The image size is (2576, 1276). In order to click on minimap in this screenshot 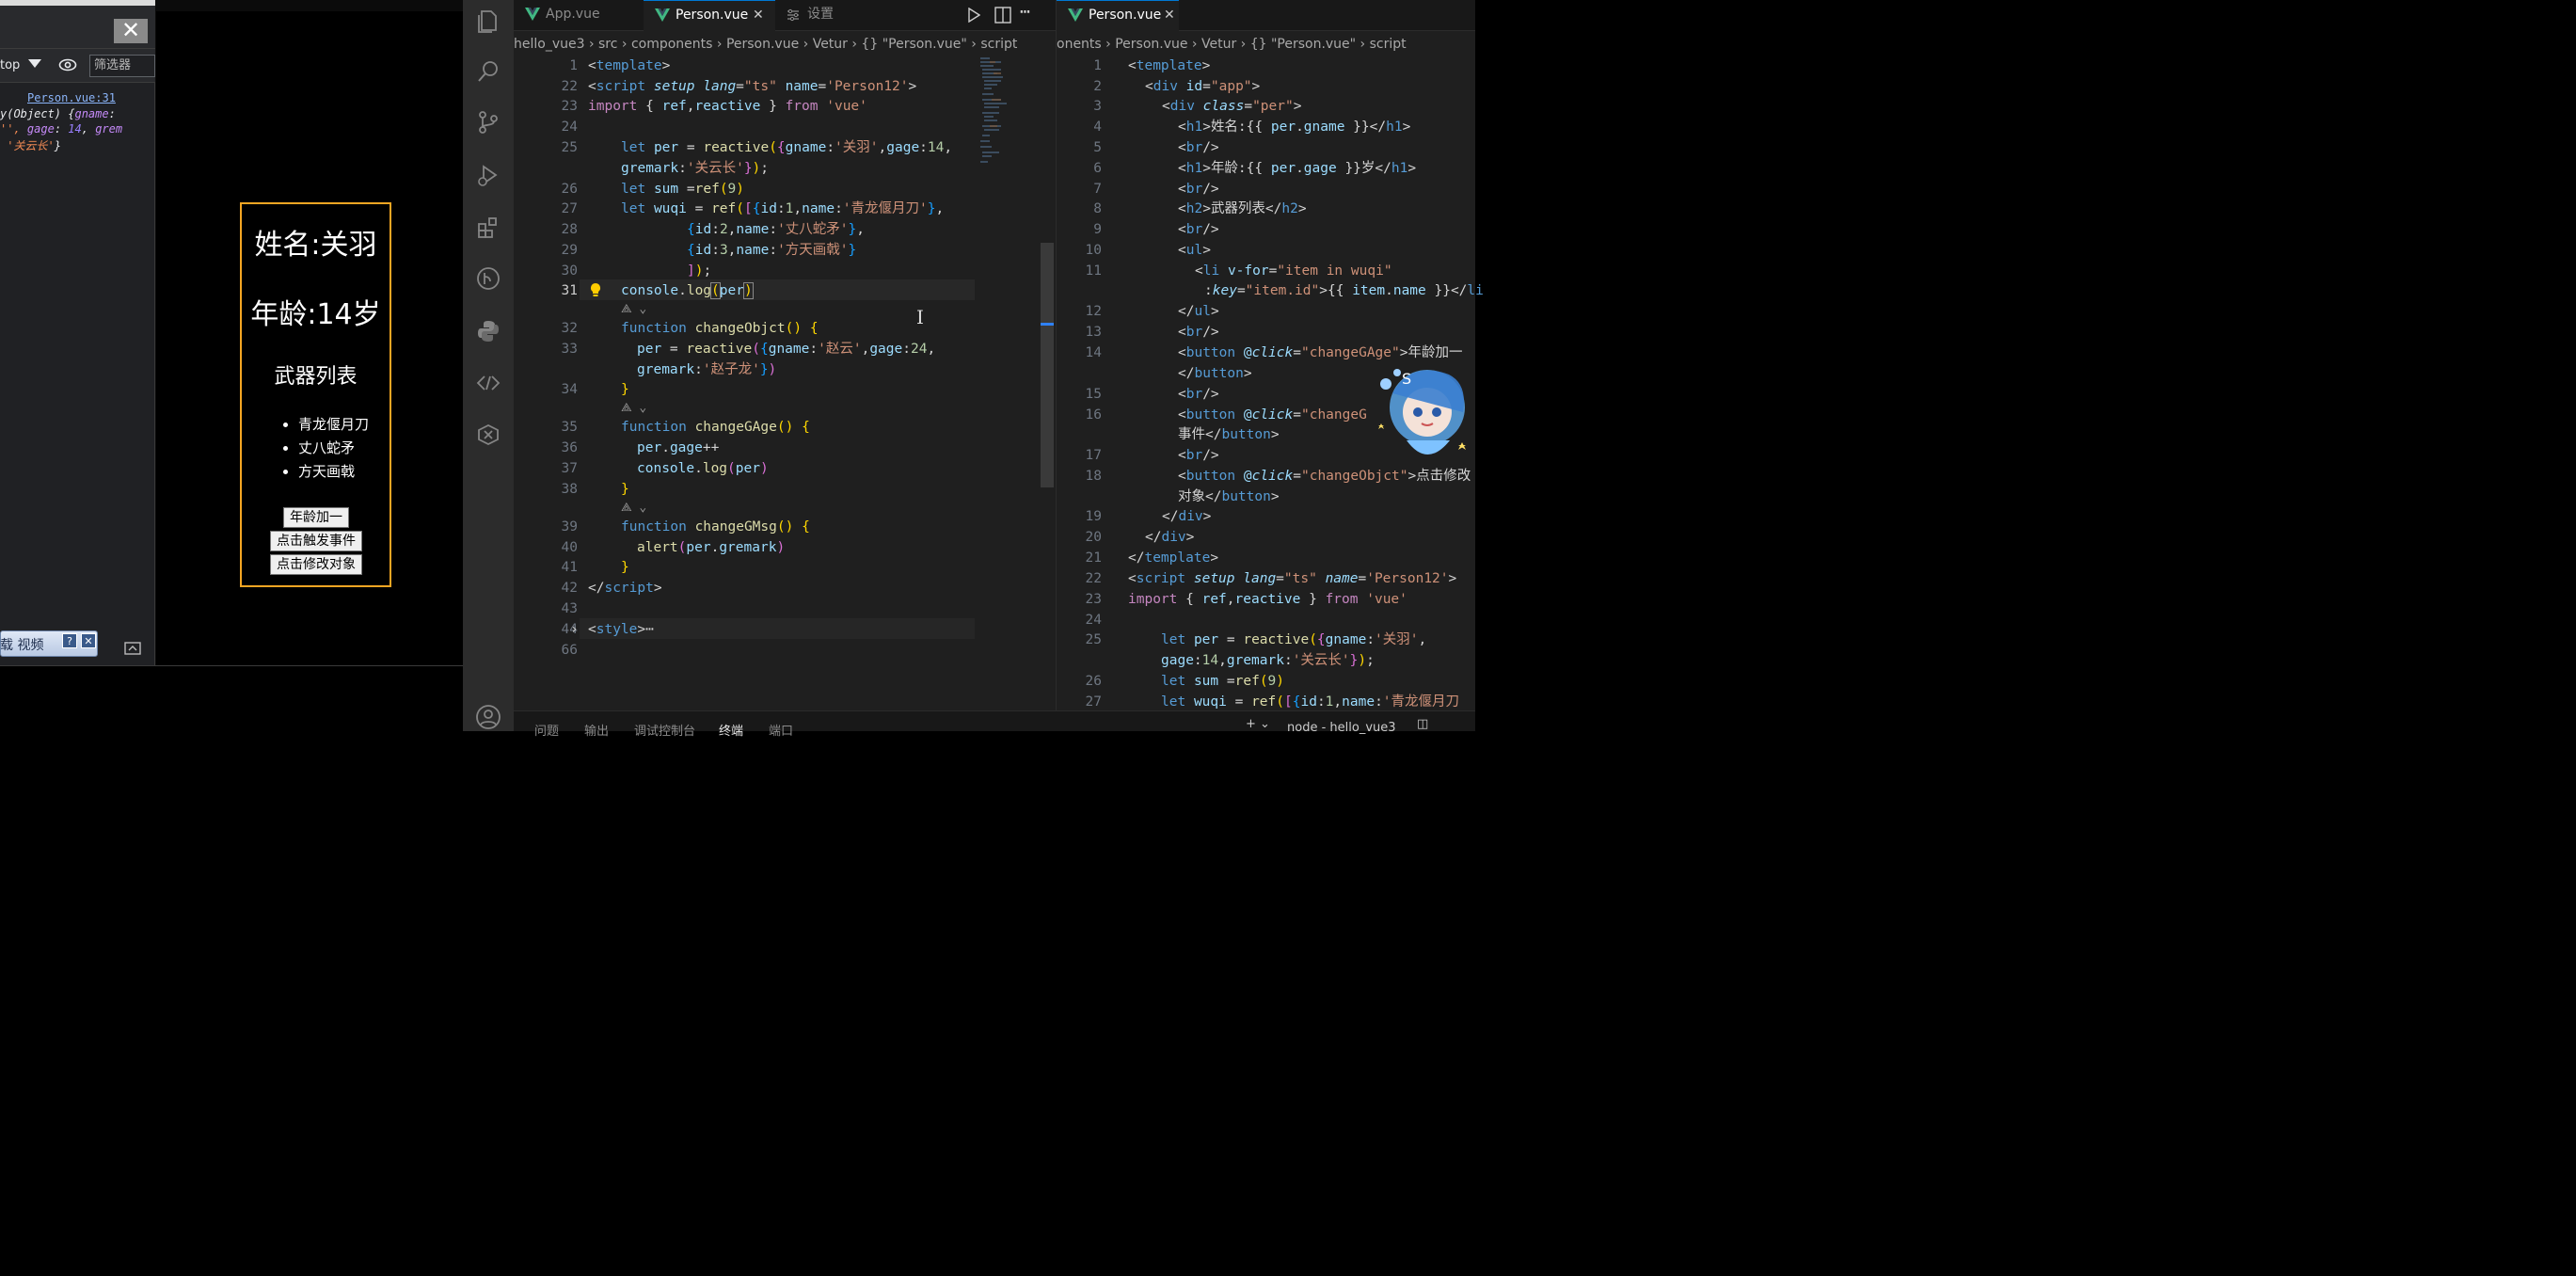, I will do `click(994, 112)`.